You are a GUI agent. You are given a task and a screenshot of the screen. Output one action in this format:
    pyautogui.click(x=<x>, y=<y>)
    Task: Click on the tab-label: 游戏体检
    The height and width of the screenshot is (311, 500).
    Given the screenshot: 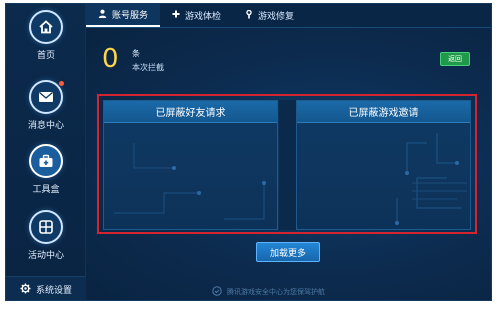 What is the action you would take?
    pyautogui.click(x=203, y=17)
    